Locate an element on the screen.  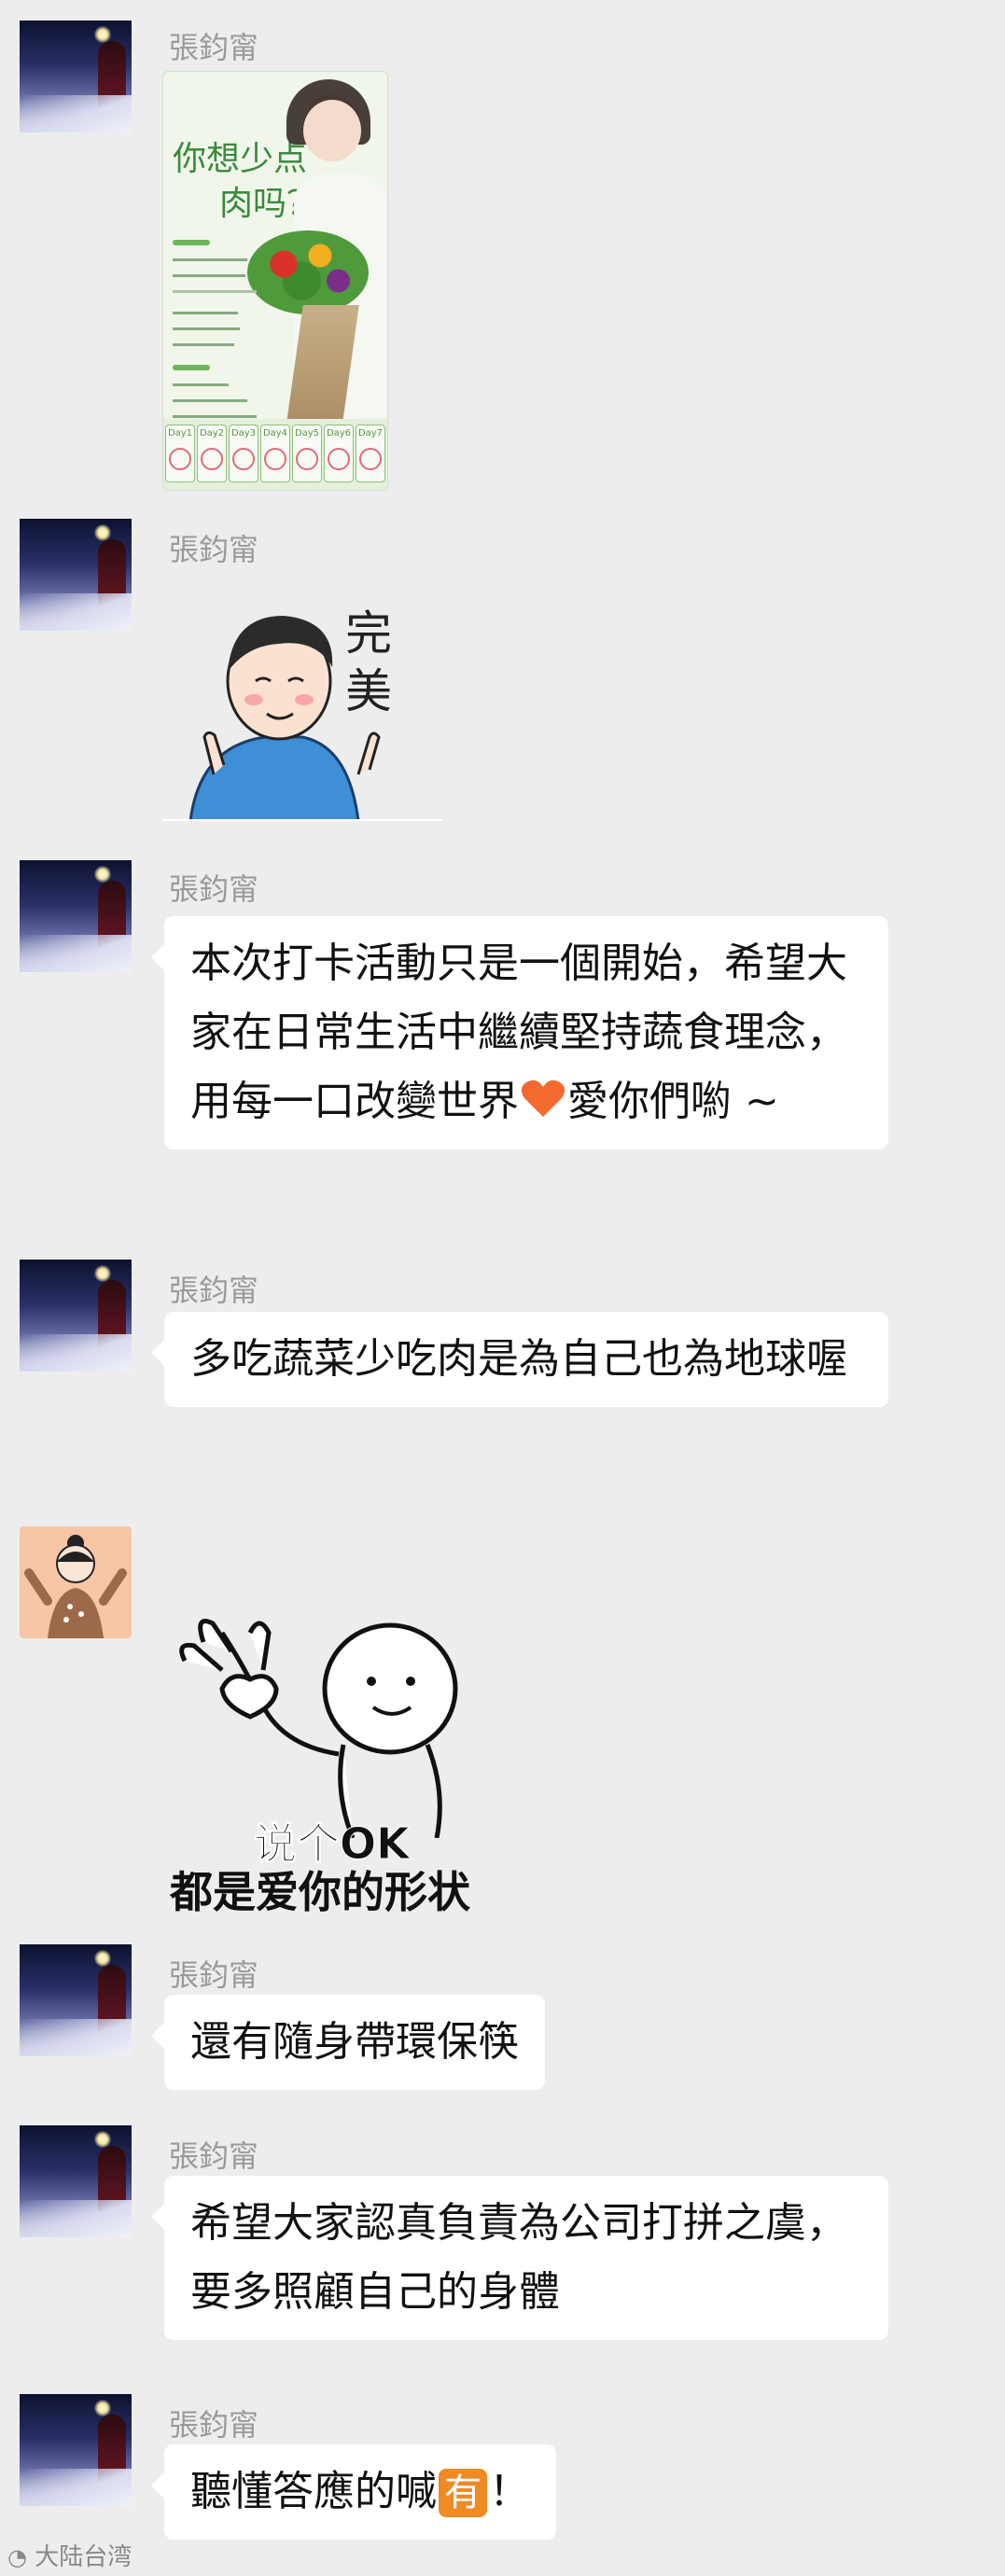
you-emoji-badge: 有 is located at coordinates (463, 2493).